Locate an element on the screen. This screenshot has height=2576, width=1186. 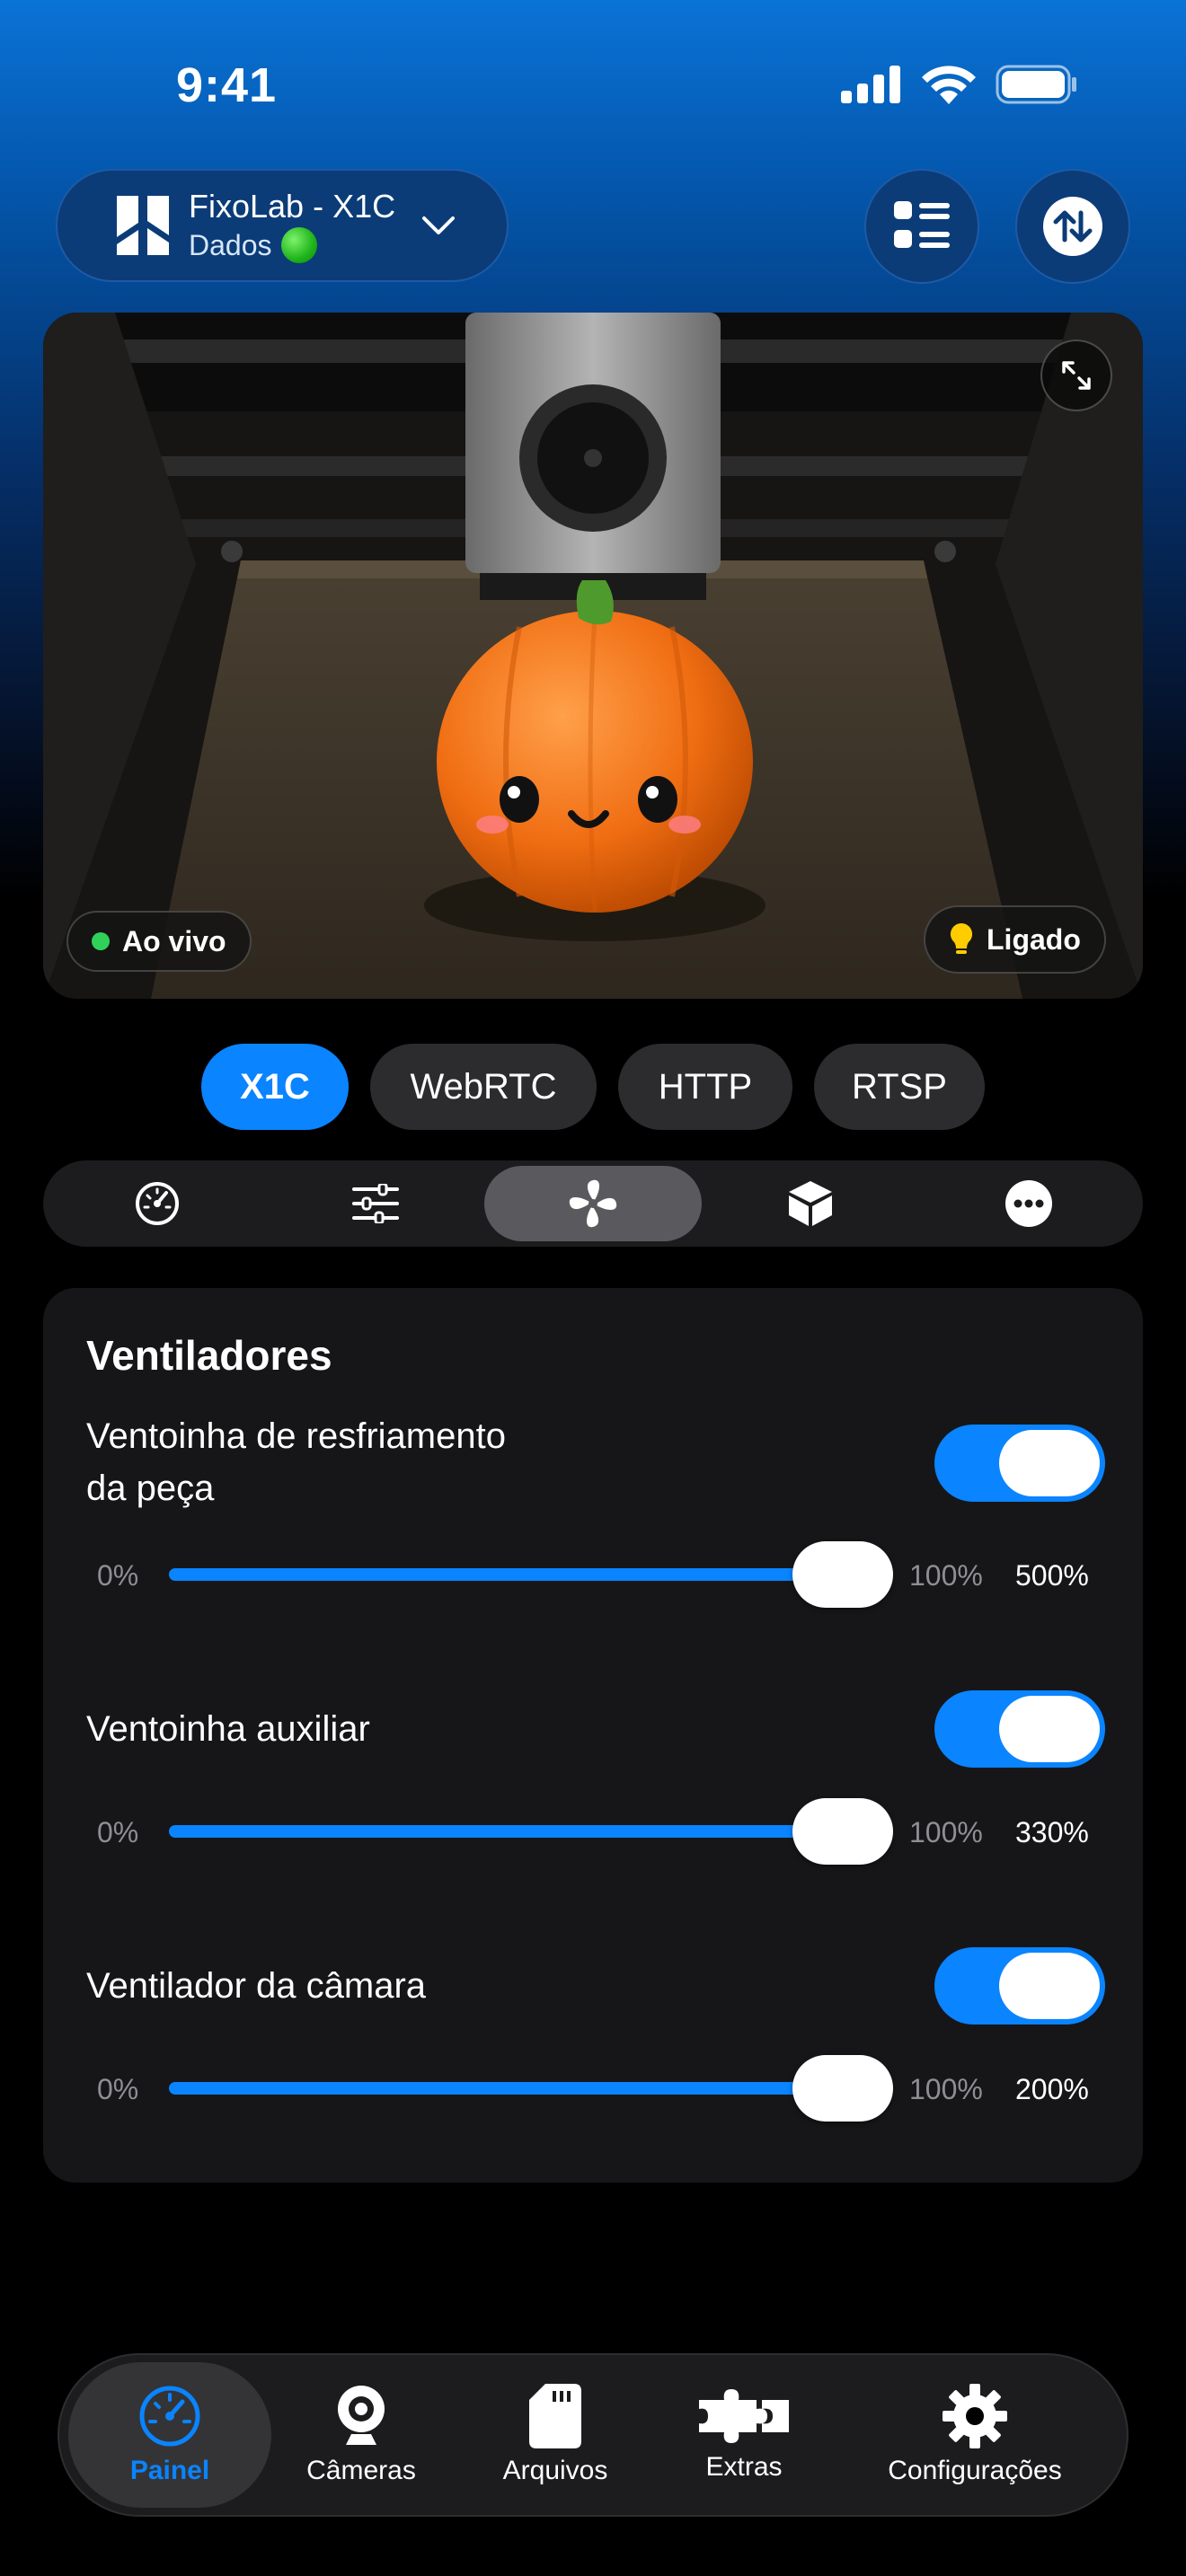
tab-arquivos: Arquivos is located at coordinates (555, 2435).